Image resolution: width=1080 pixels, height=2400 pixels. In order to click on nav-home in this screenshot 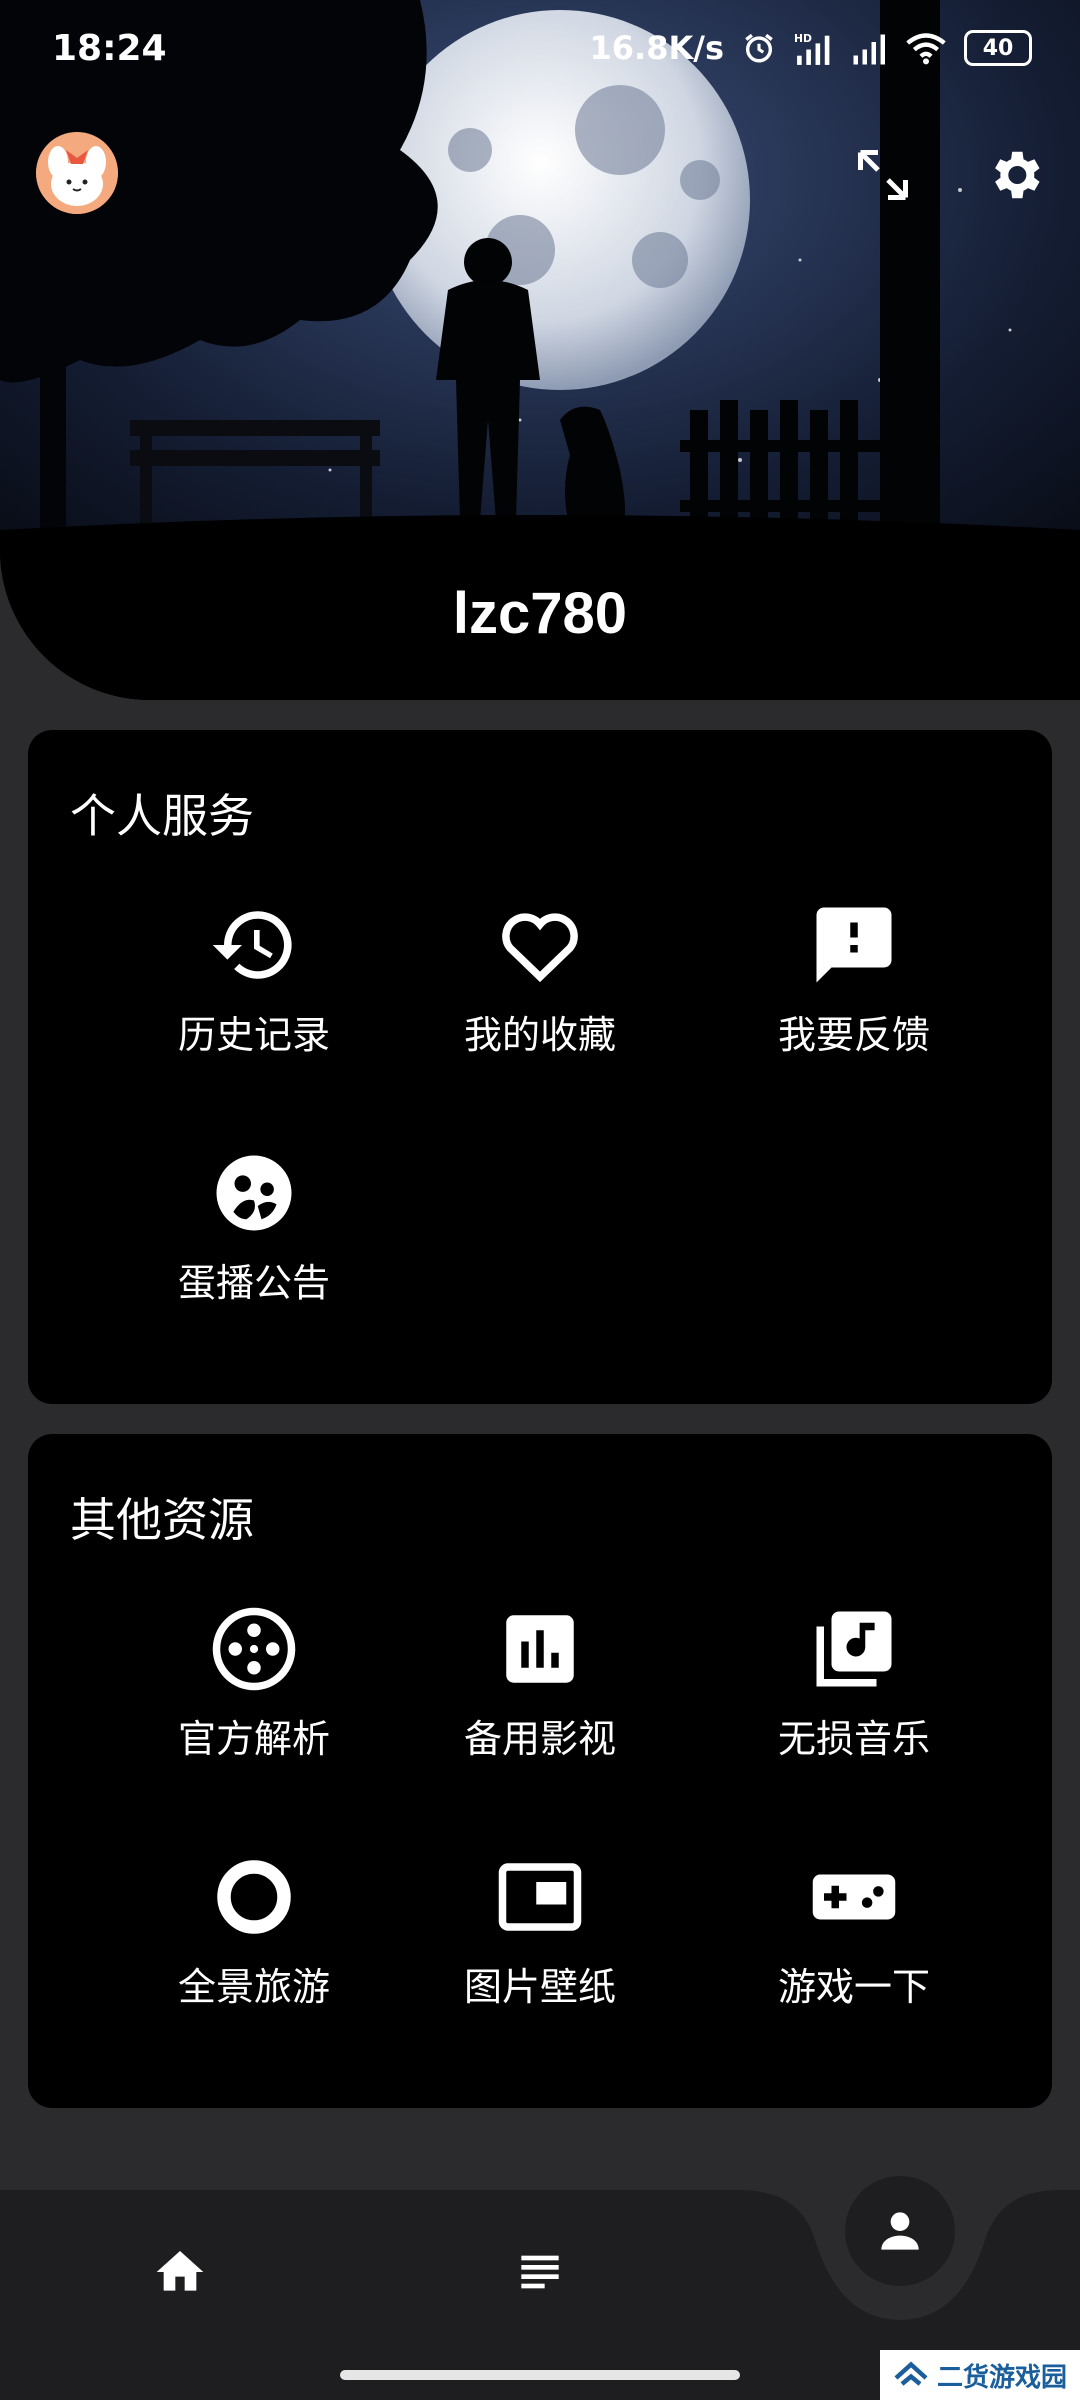, I will do `click(180, 2272)`.